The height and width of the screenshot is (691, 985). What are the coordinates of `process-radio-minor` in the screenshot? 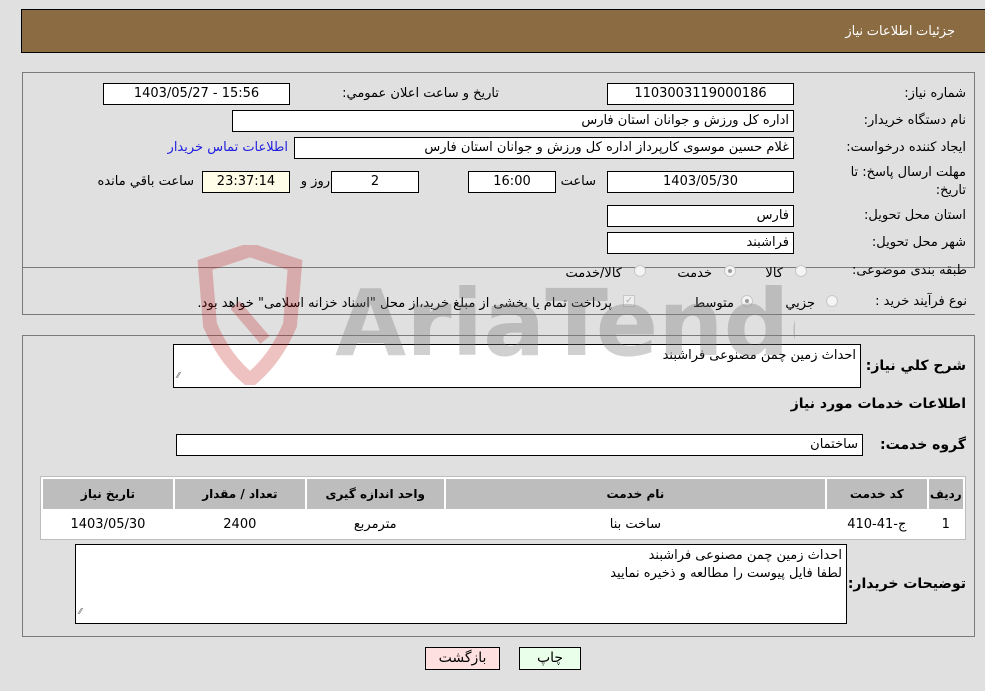 It's located at (832, 301).